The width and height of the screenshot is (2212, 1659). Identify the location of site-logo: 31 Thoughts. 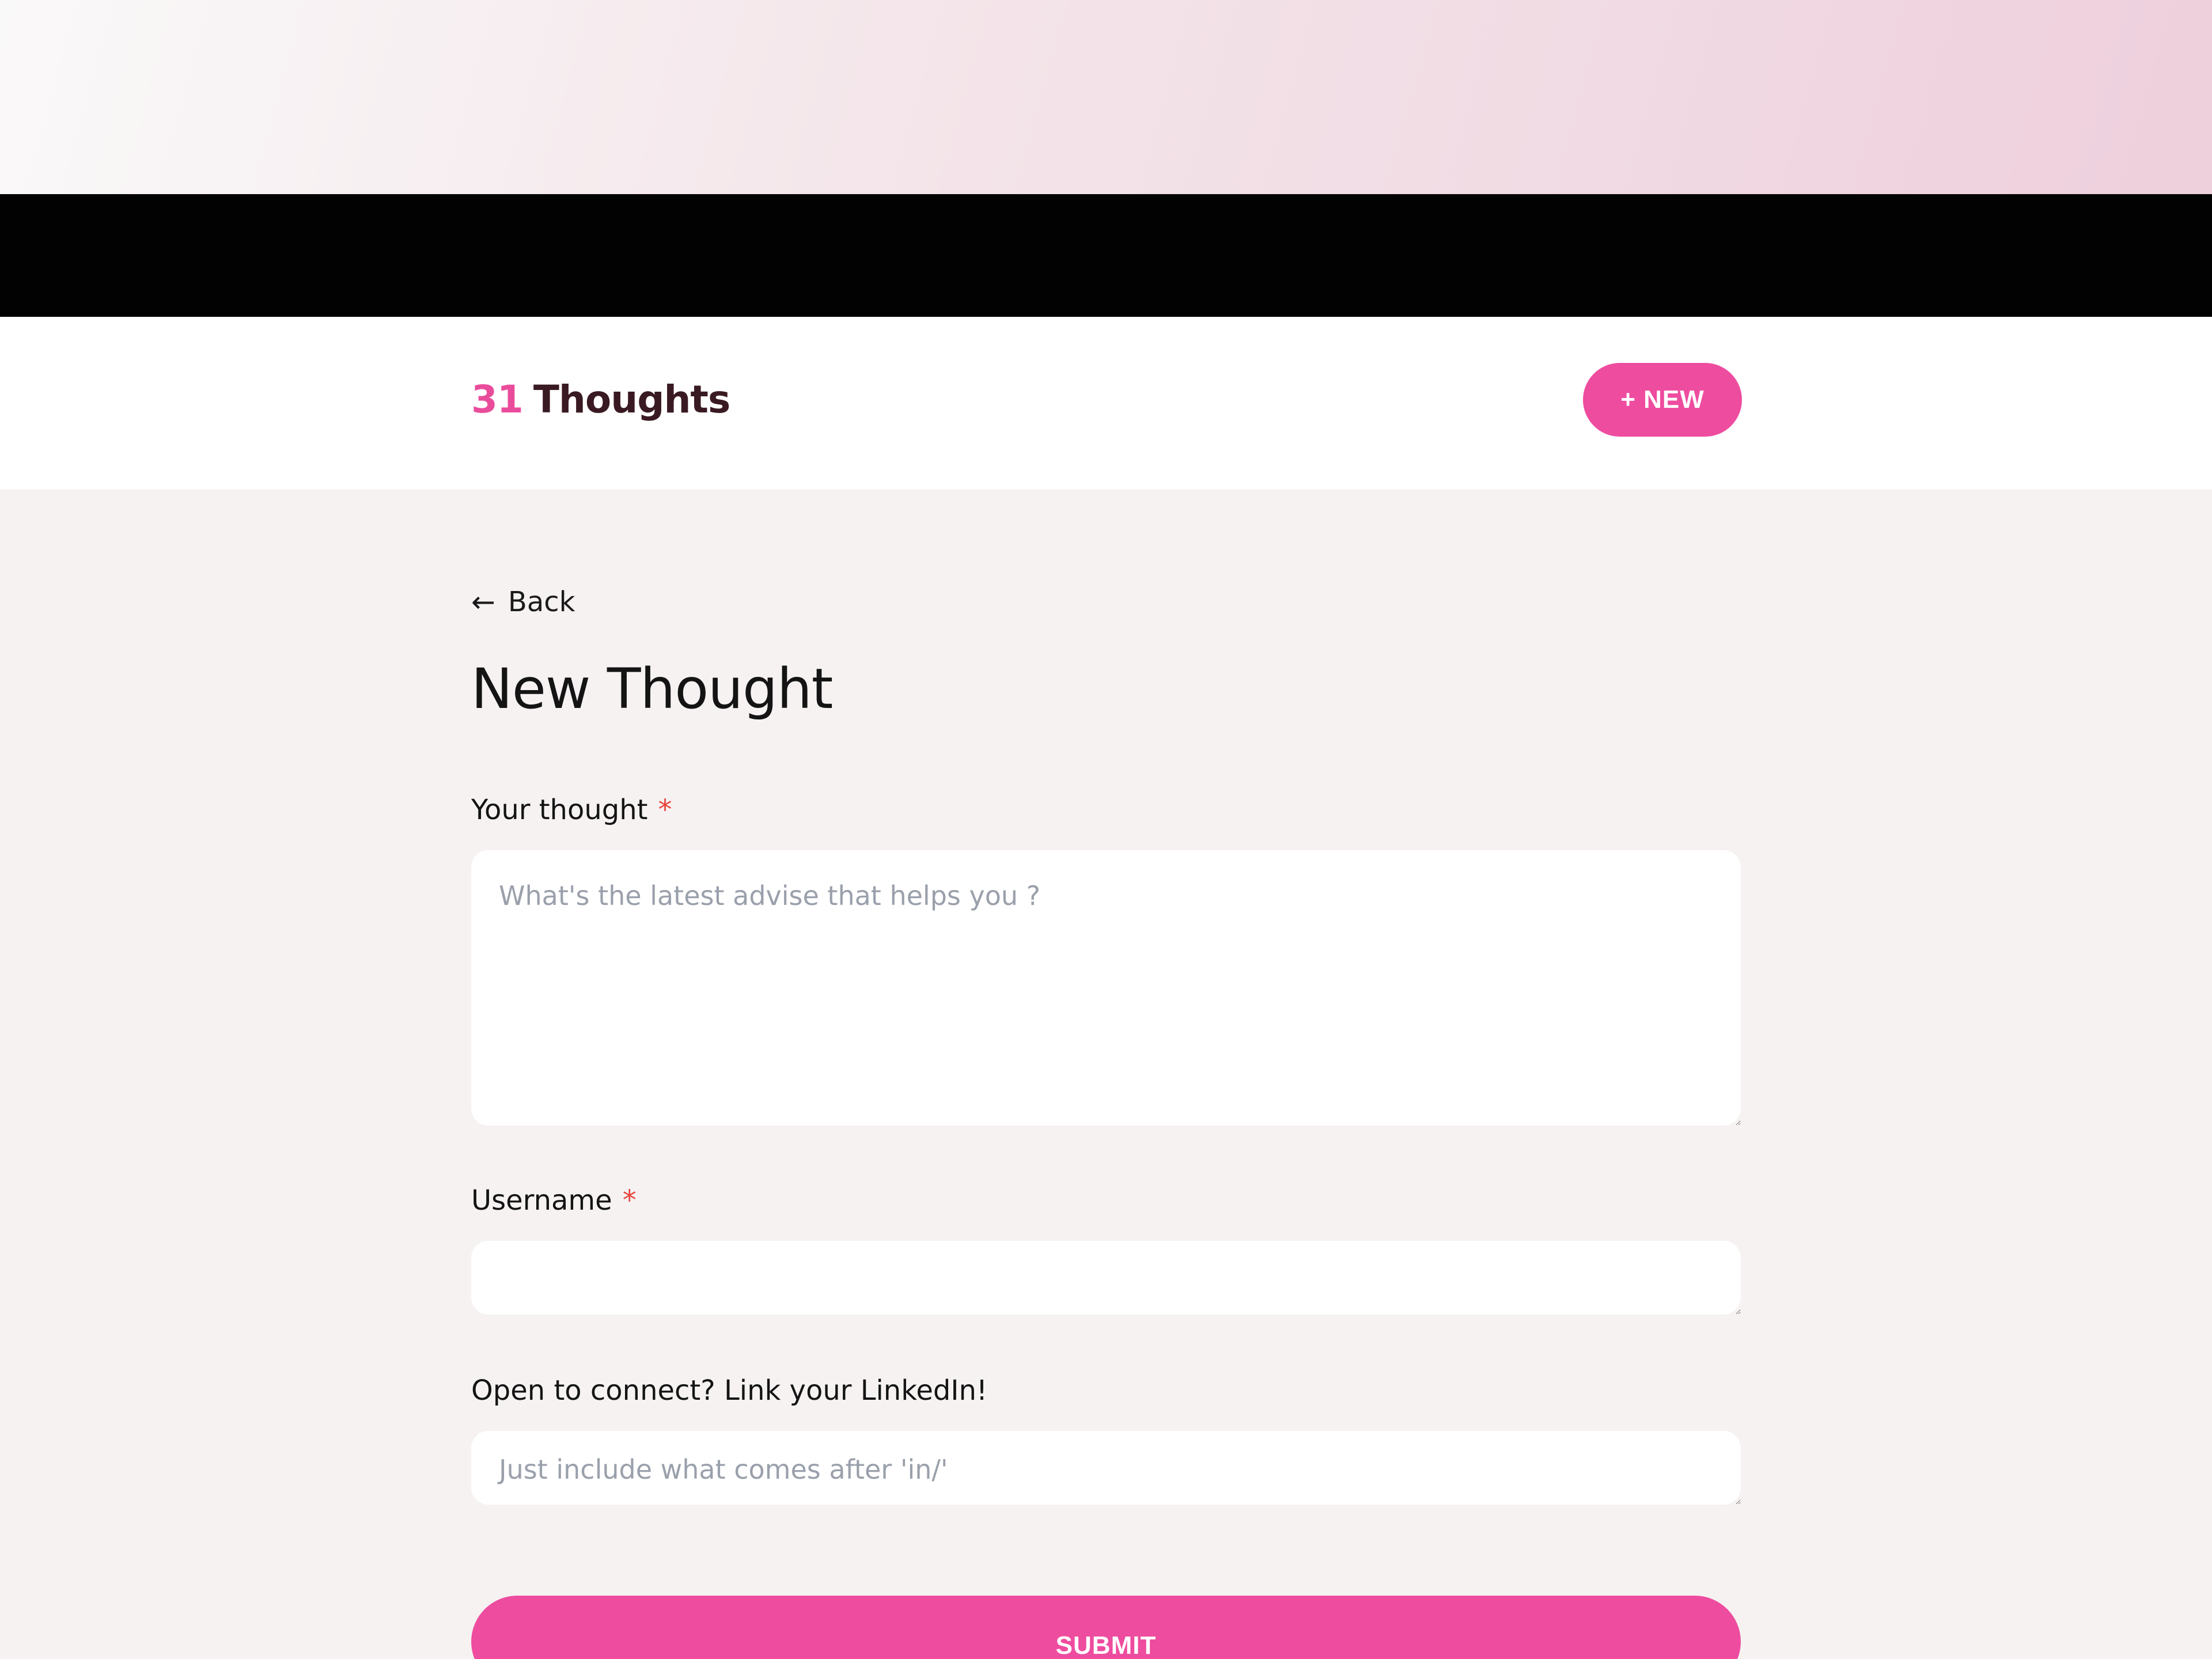
(600, 399).